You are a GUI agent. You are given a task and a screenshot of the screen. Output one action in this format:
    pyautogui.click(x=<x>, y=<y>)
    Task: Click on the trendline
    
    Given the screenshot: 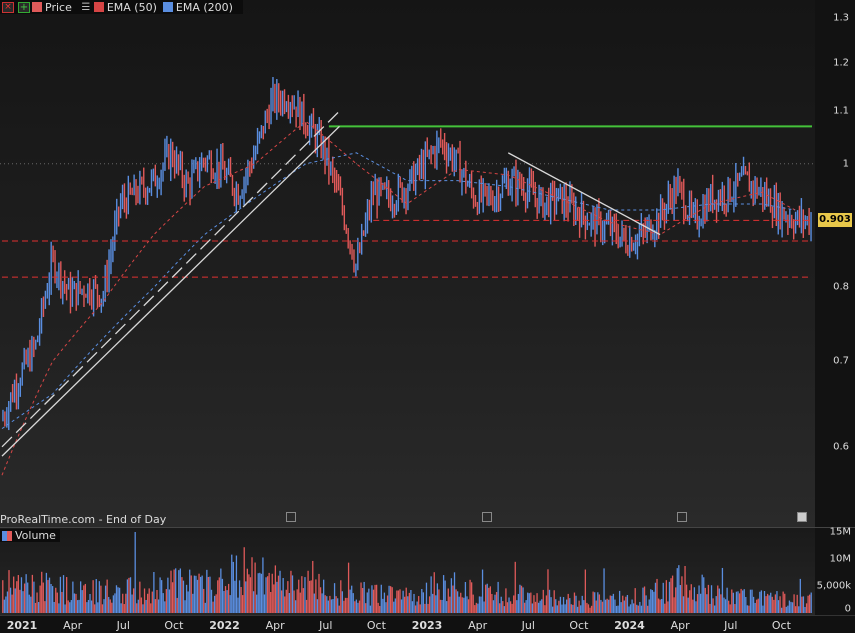 What is the action you would take?
    pyautogui.click(x=584, y=194)
    